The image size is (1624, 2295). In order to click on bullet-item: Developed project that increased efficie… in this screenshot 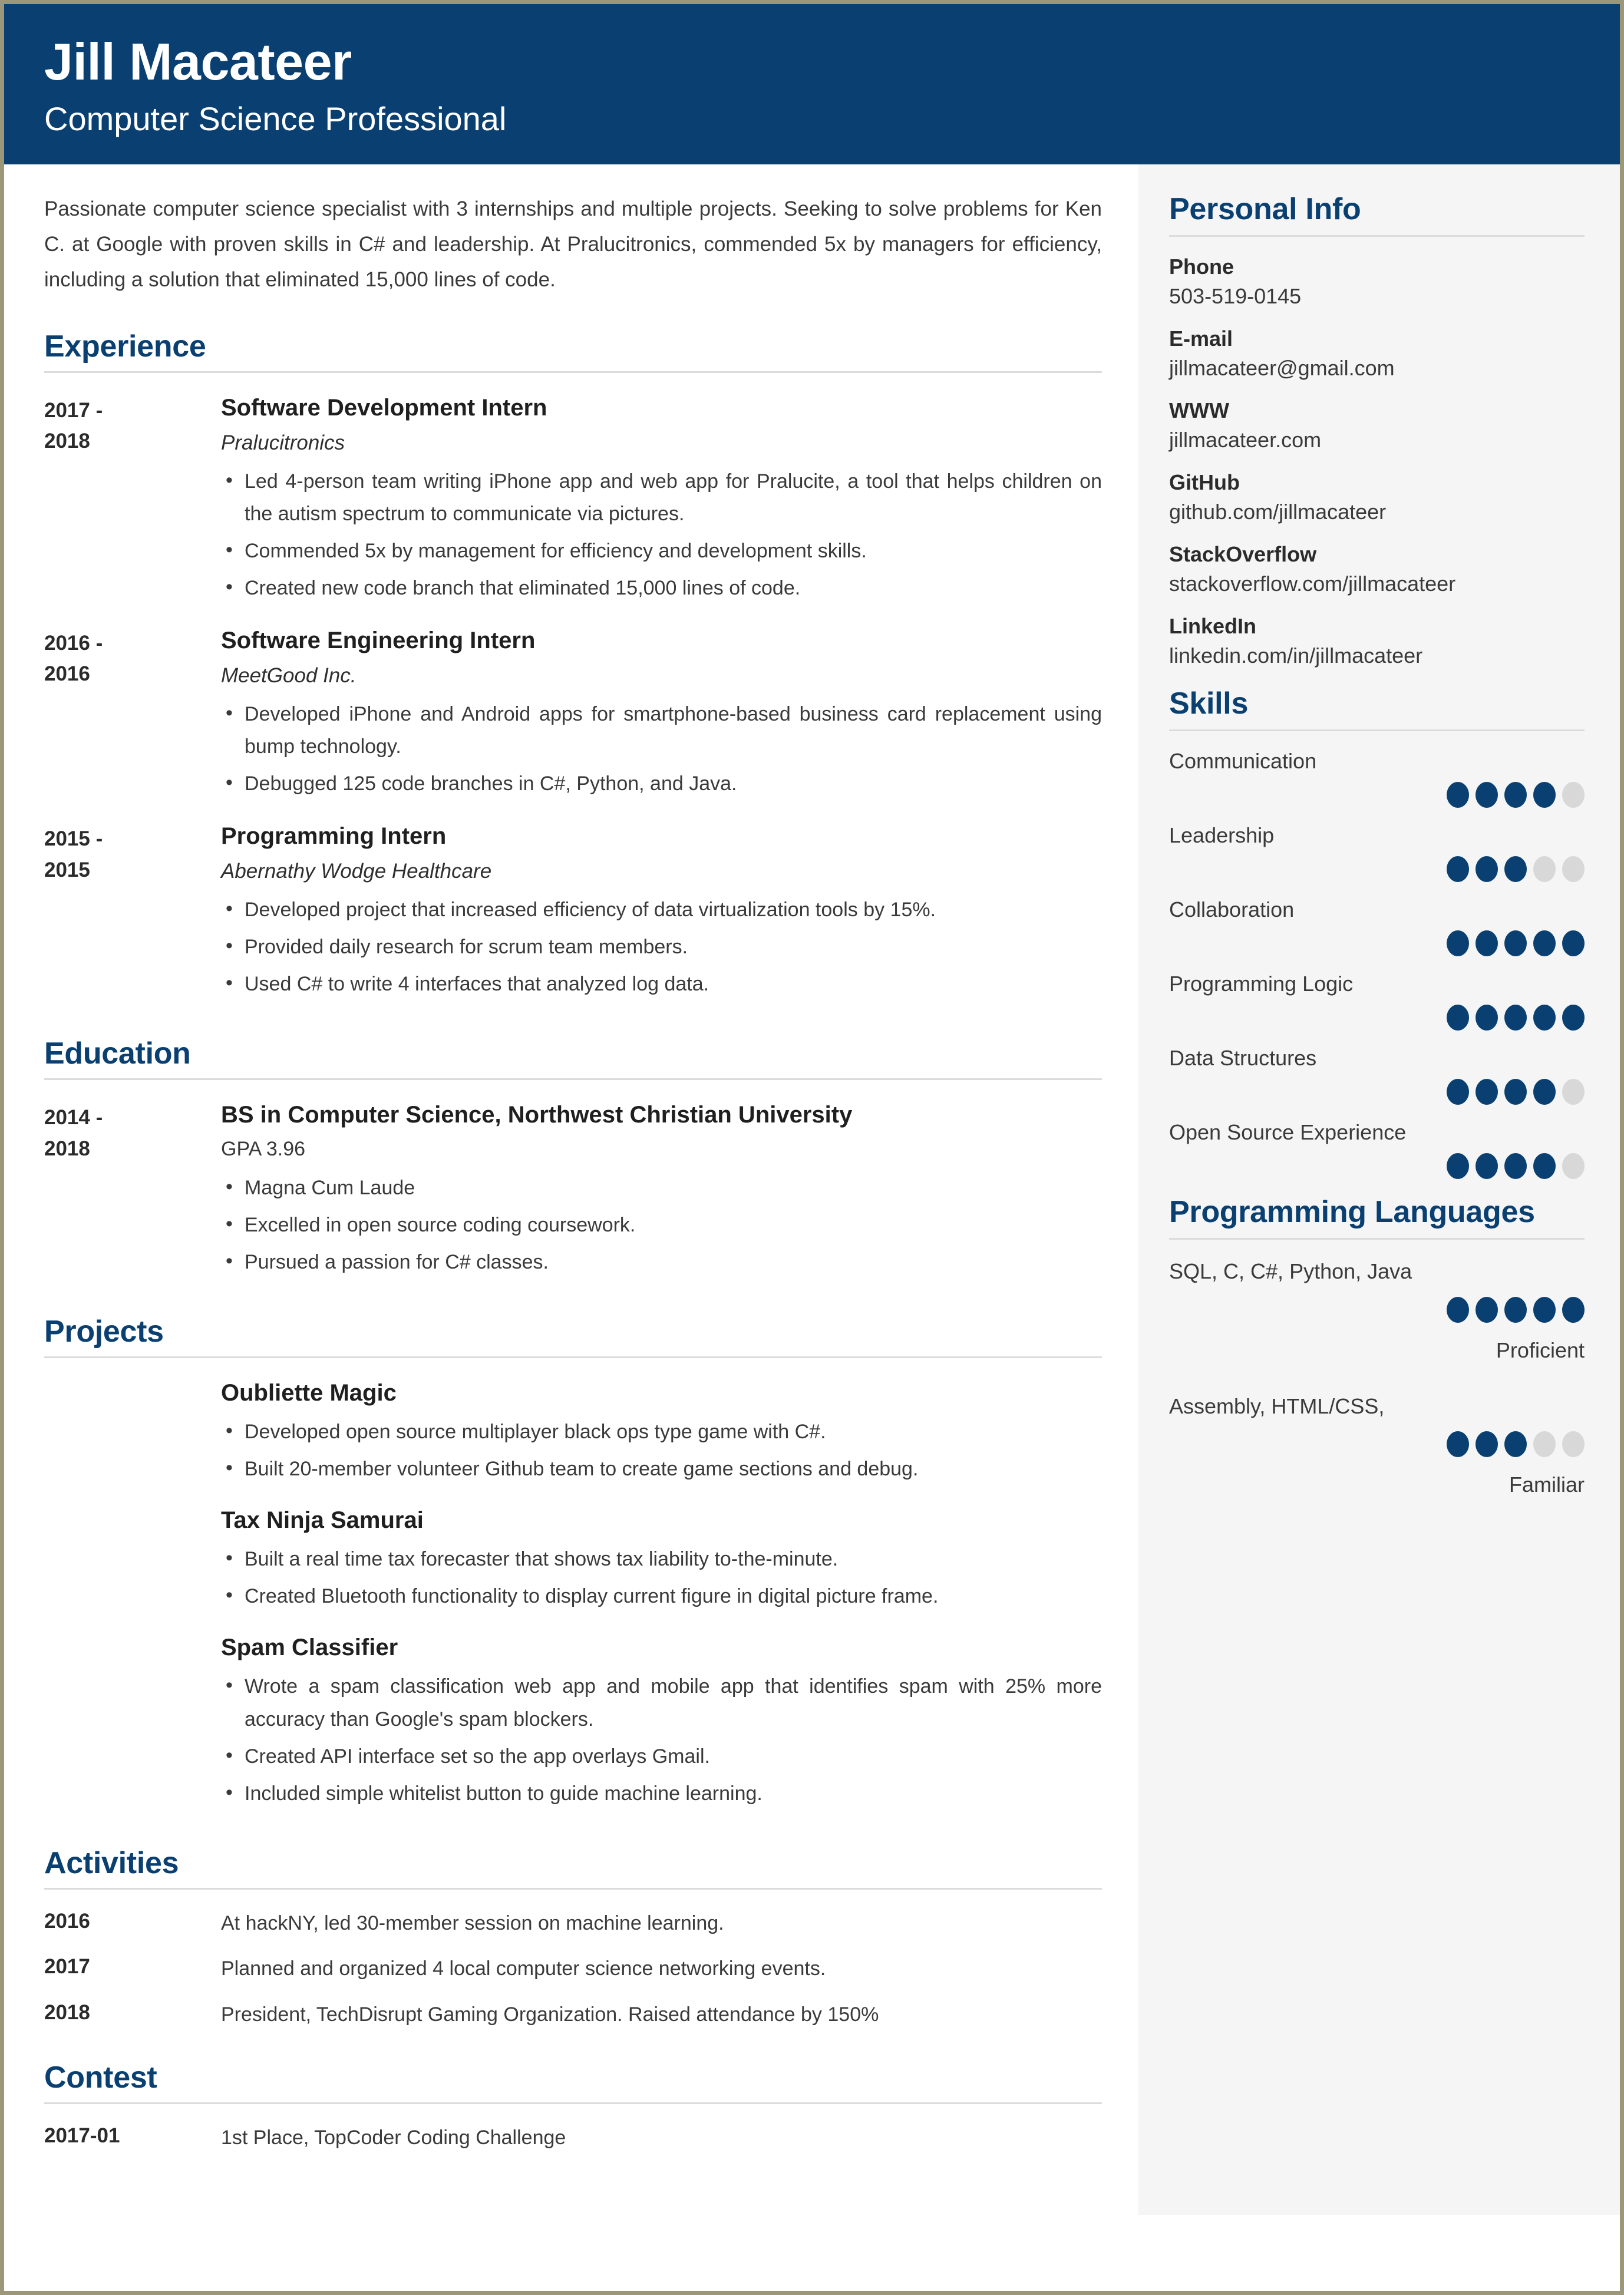, I will do `click(661, 909)`.